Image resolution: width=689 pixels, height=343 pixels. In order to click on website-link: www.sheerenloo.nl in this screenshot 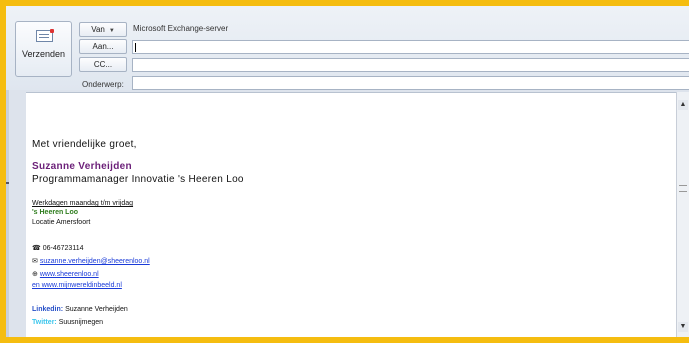, I will do `click(69, 274)`.